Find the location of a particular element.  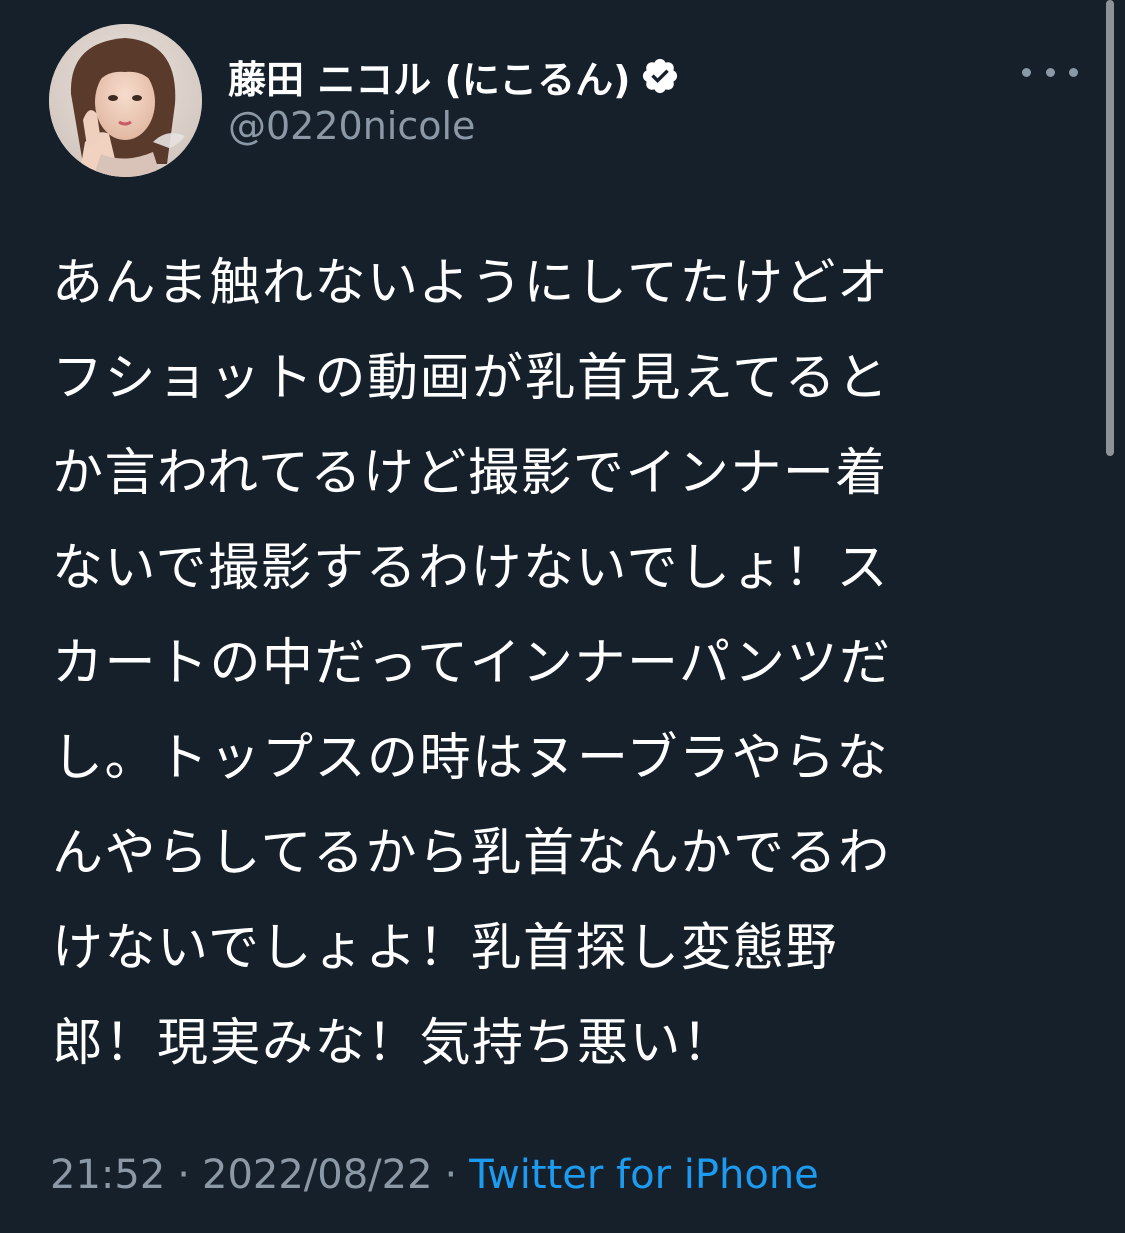

user-handle: @0220nicole is located at coordinates (351, 126).